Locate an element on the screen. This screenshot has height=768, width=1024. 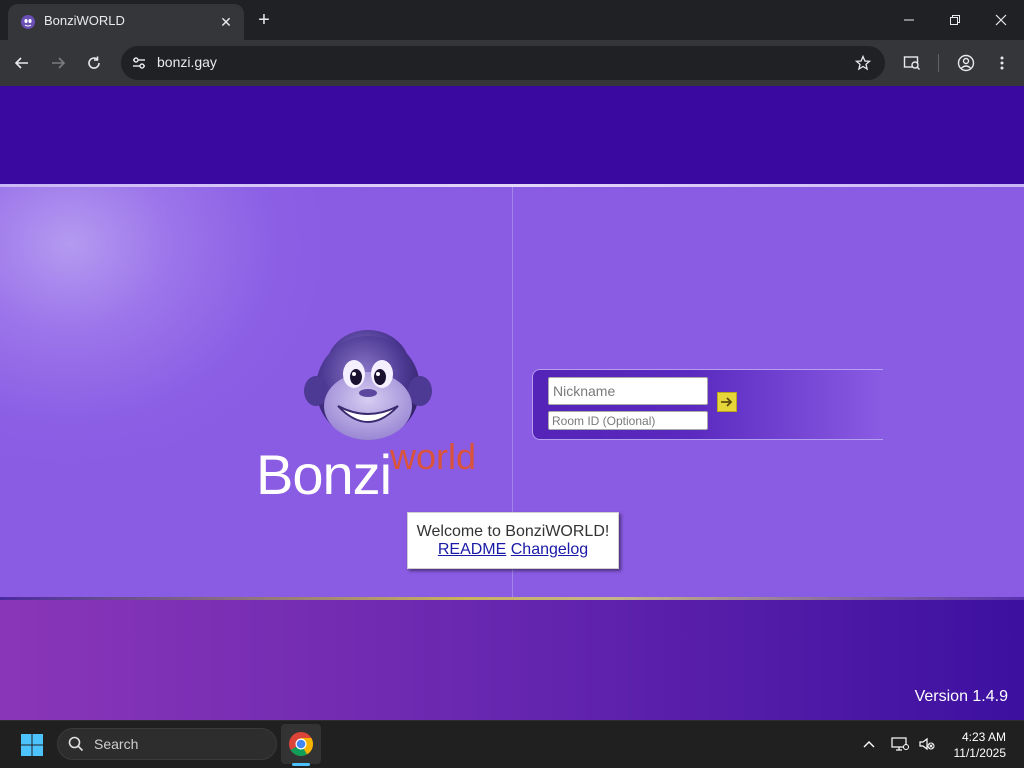
welcome-dialog: Welcome to BonziWORLD! README Changelog is located at coordinates (513, 540).